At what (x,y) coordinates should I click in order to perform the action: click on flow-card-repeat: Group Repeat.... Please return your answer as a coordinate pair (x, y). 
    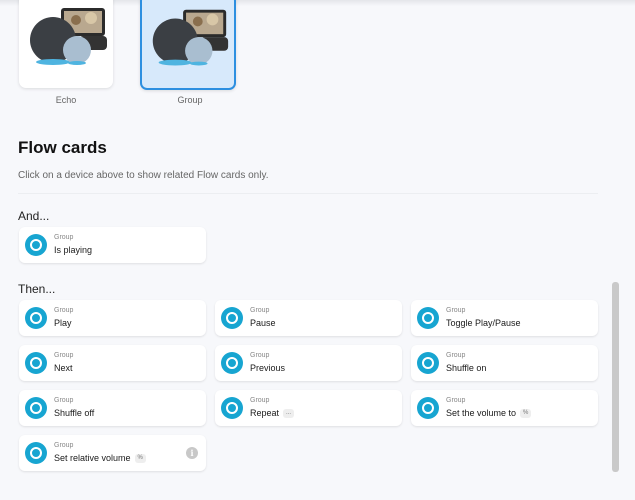
    Looking at the image, I should click on (308, 408).